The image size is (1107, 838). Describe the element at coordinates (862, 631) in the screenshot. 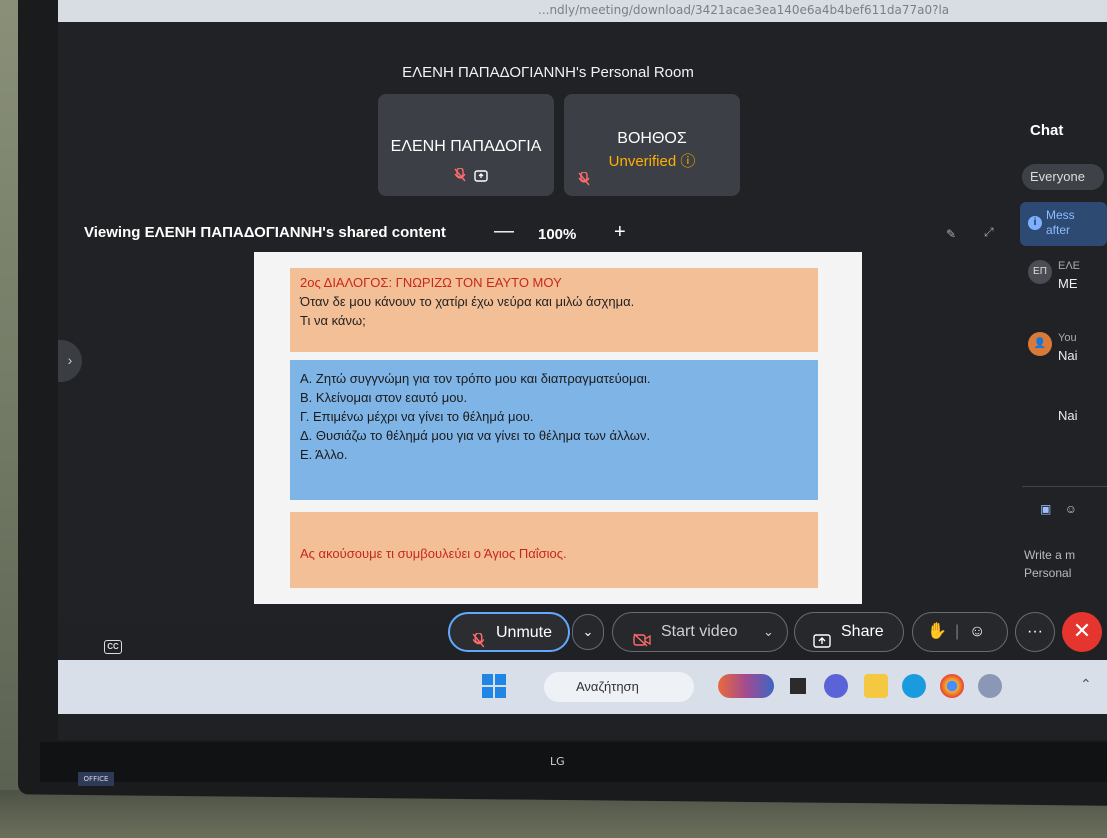

I see `share-label: Share` at that location.